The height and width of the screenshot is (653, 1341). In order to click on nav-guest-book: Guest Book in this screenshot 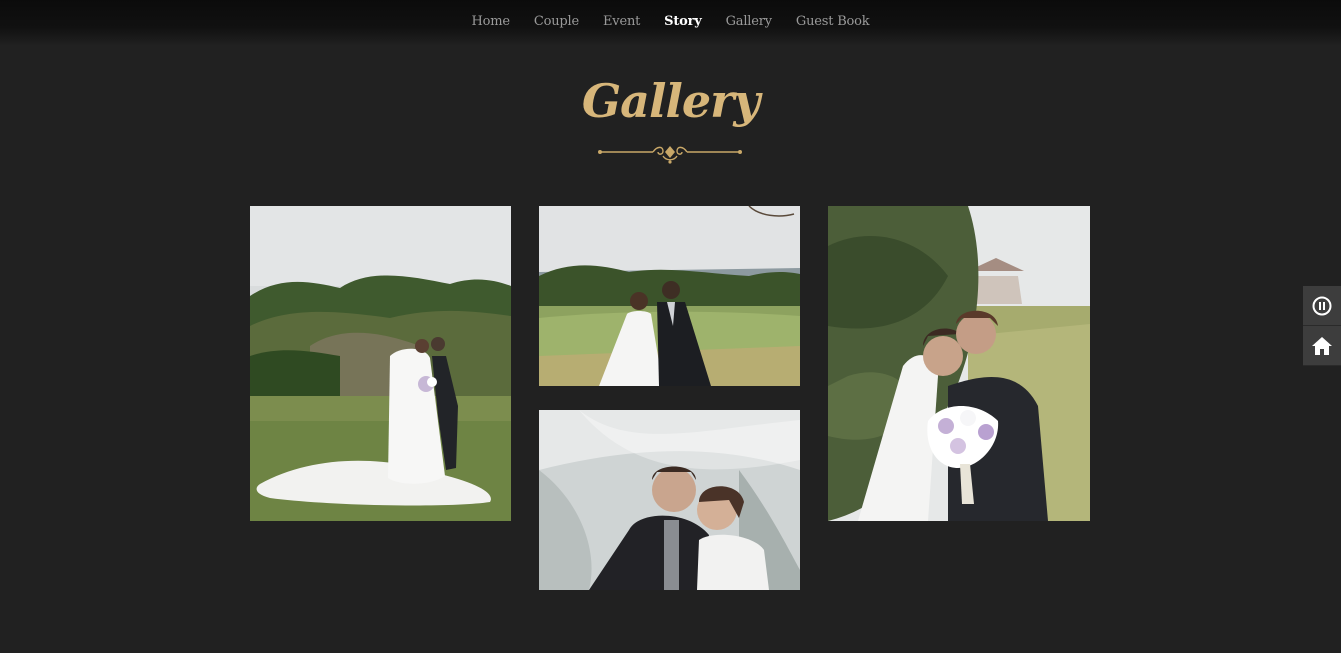, I will do `click(833, 21)`.